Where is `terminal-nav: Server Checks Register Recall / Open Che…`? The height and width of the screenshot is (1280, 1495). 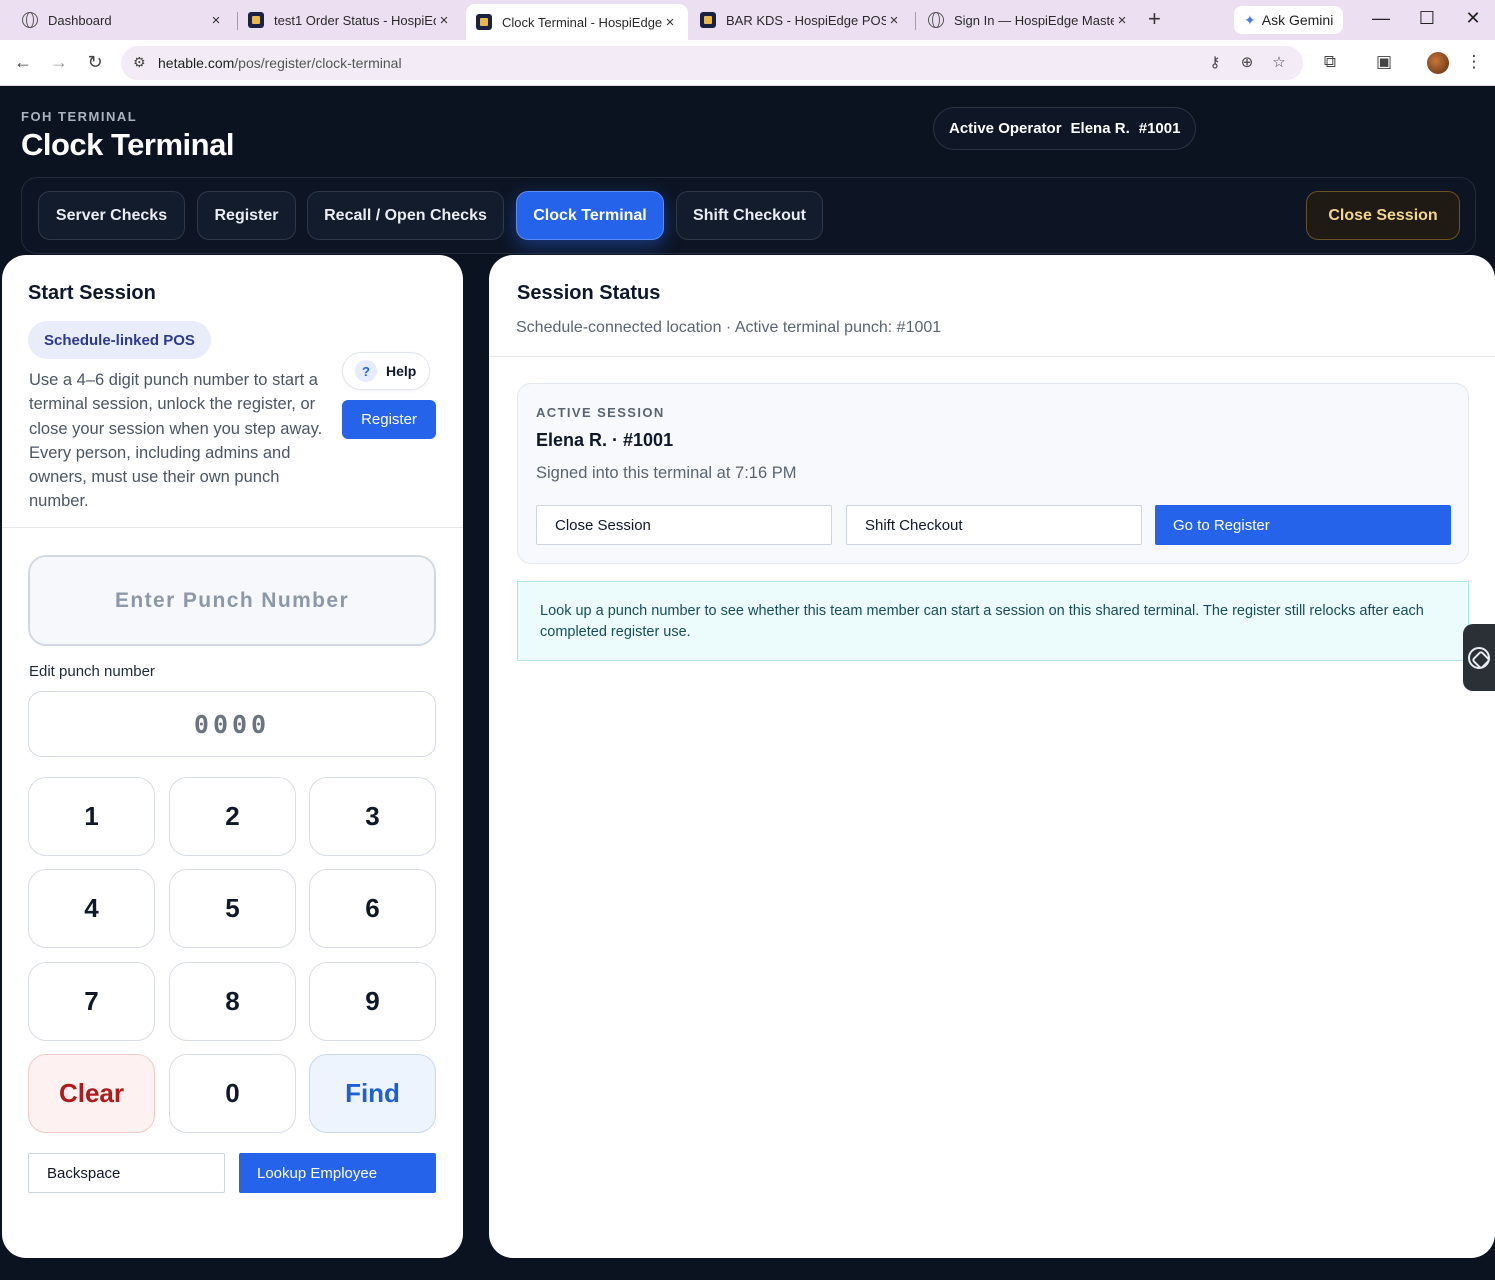 terminal-nav: Server Checks Register Recall / Open Che… is located at coordinates (748, 215).